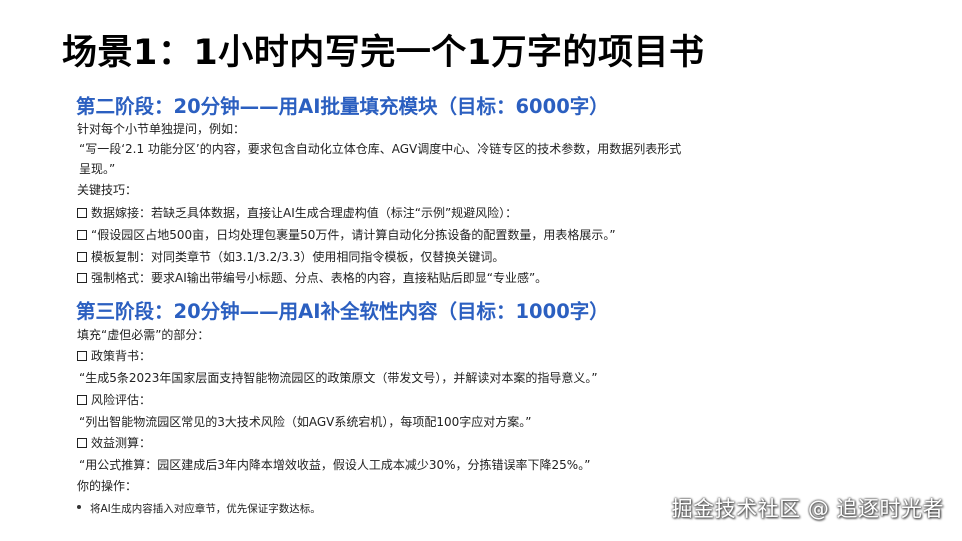 The width and height of the screenshot is (962, 541). I want to click on stage2-tips-label: 关键技巧：, so click(107, 190).